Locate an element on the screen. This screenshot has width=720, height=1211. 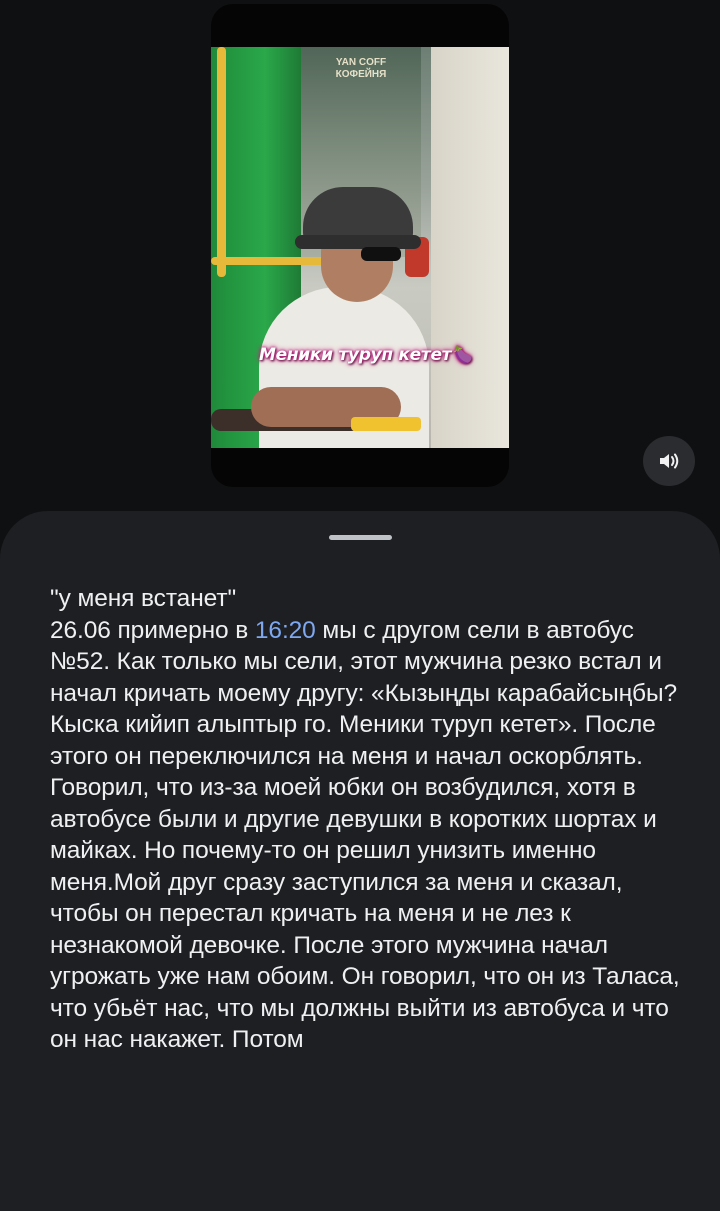
post-date-prefix: 26.06 примерно в is located at coordinates (152, 630).